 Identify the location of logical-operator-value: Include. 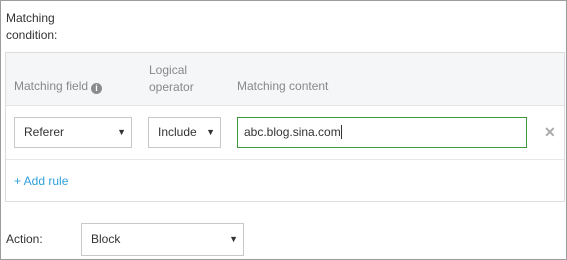
(177, 132).